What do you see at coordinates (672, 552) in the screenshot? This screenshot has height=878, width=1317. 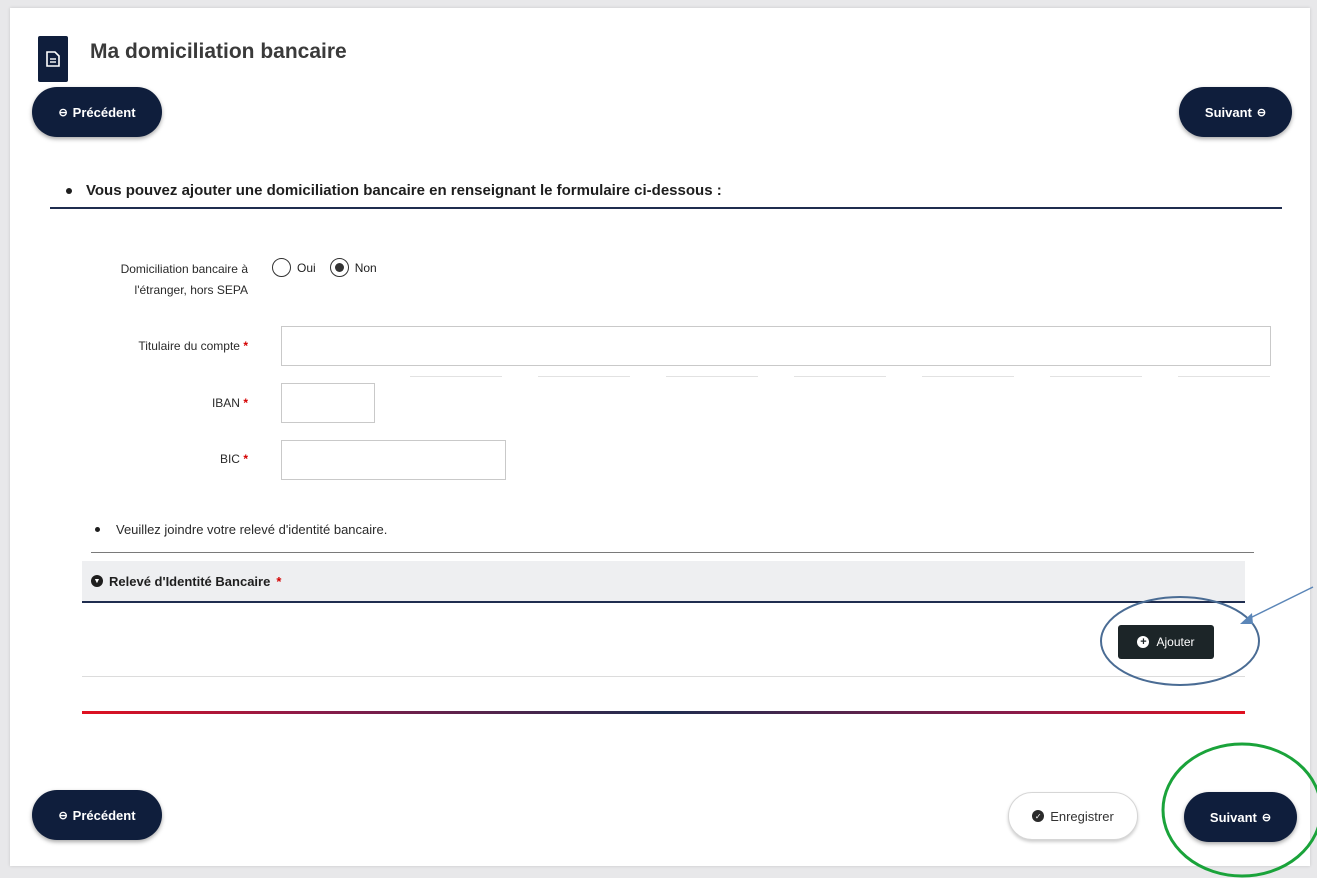 I see `rib-divider` at bounding box center [672, 552].